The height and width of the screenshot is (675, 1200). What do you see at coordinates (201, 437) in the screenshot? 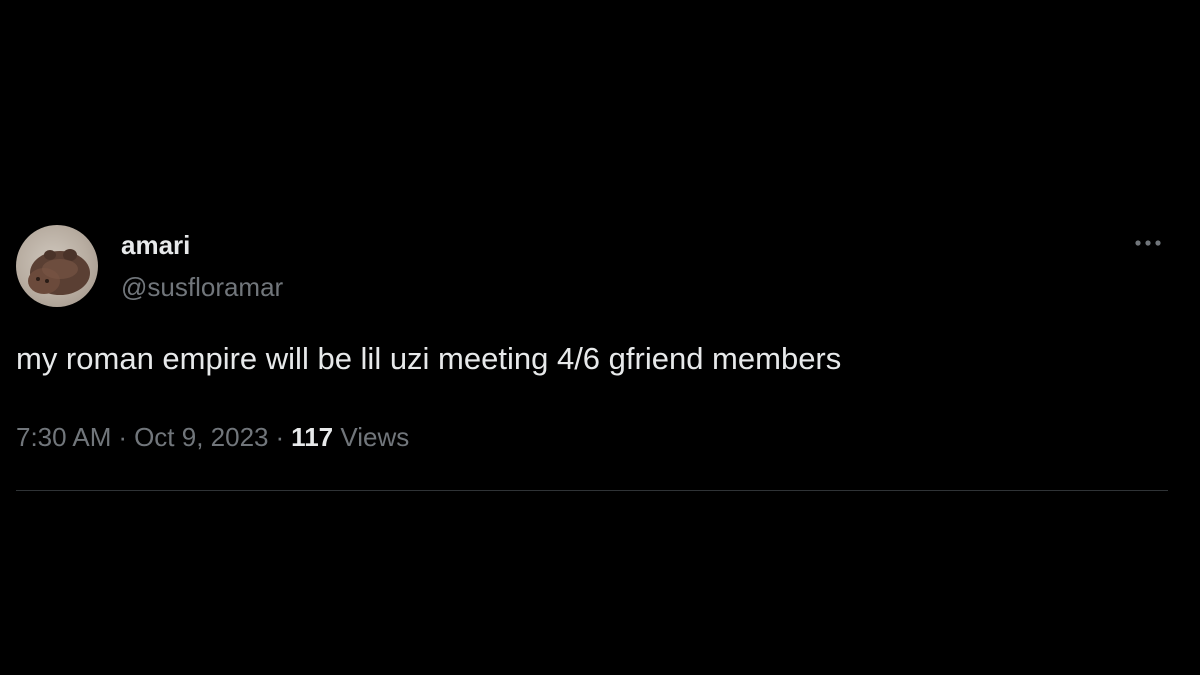
I see `tweet-date: Oct 9, 2023` at bounding box center [201, 437].